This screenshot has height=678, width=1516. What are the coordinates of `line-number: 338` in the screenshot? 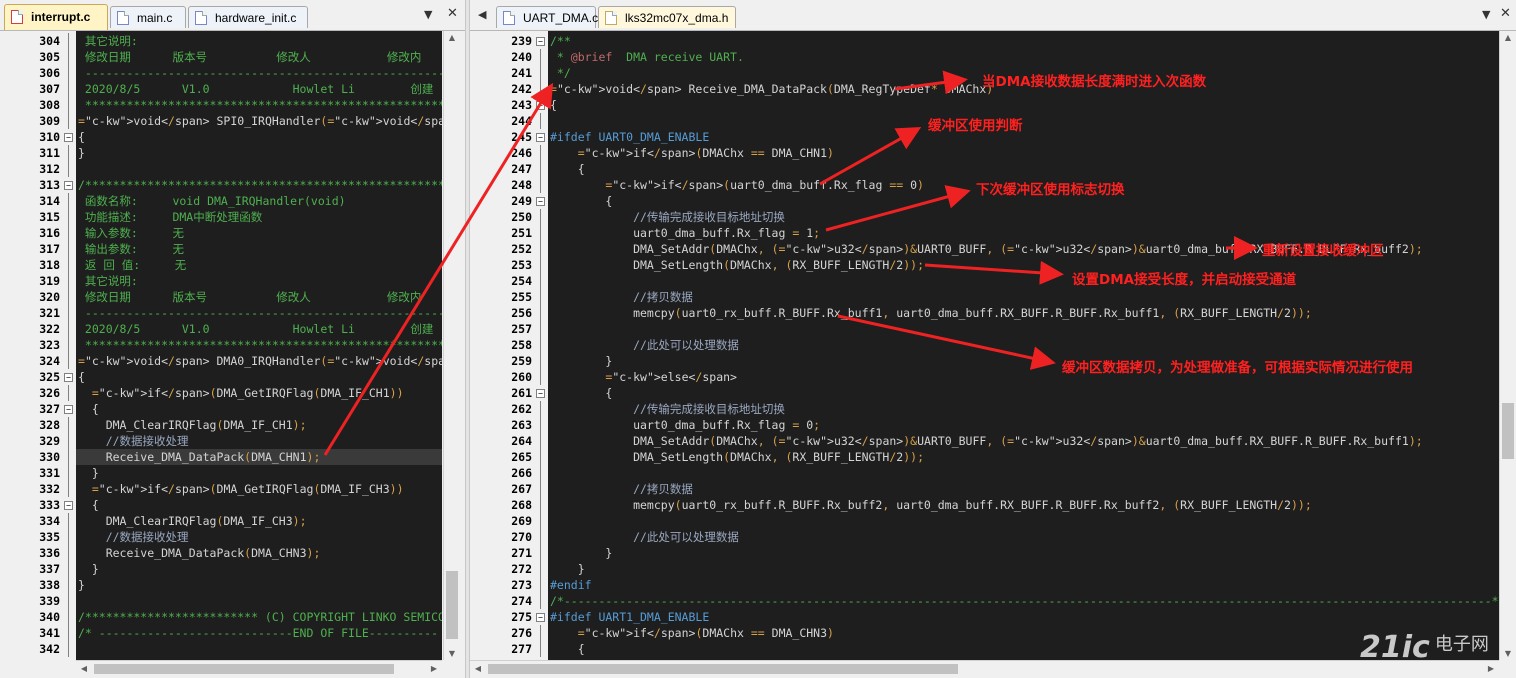 It's located at (49, 585).